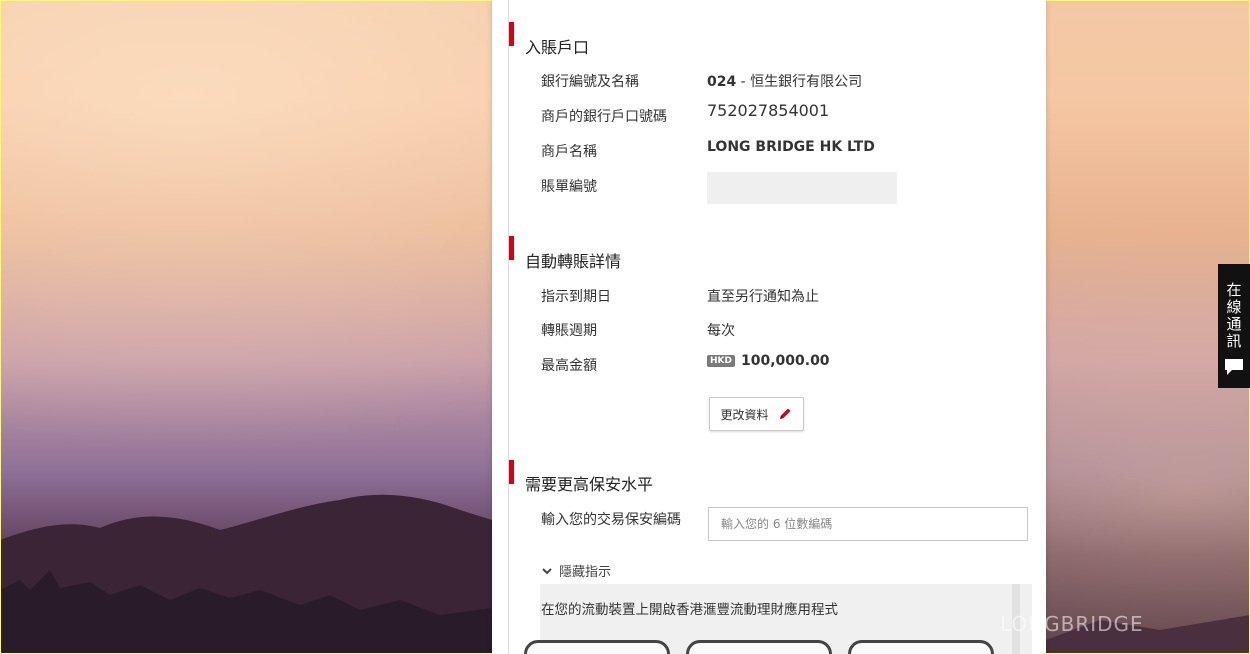  I want to click on pencil-icon, so click(784, 413).